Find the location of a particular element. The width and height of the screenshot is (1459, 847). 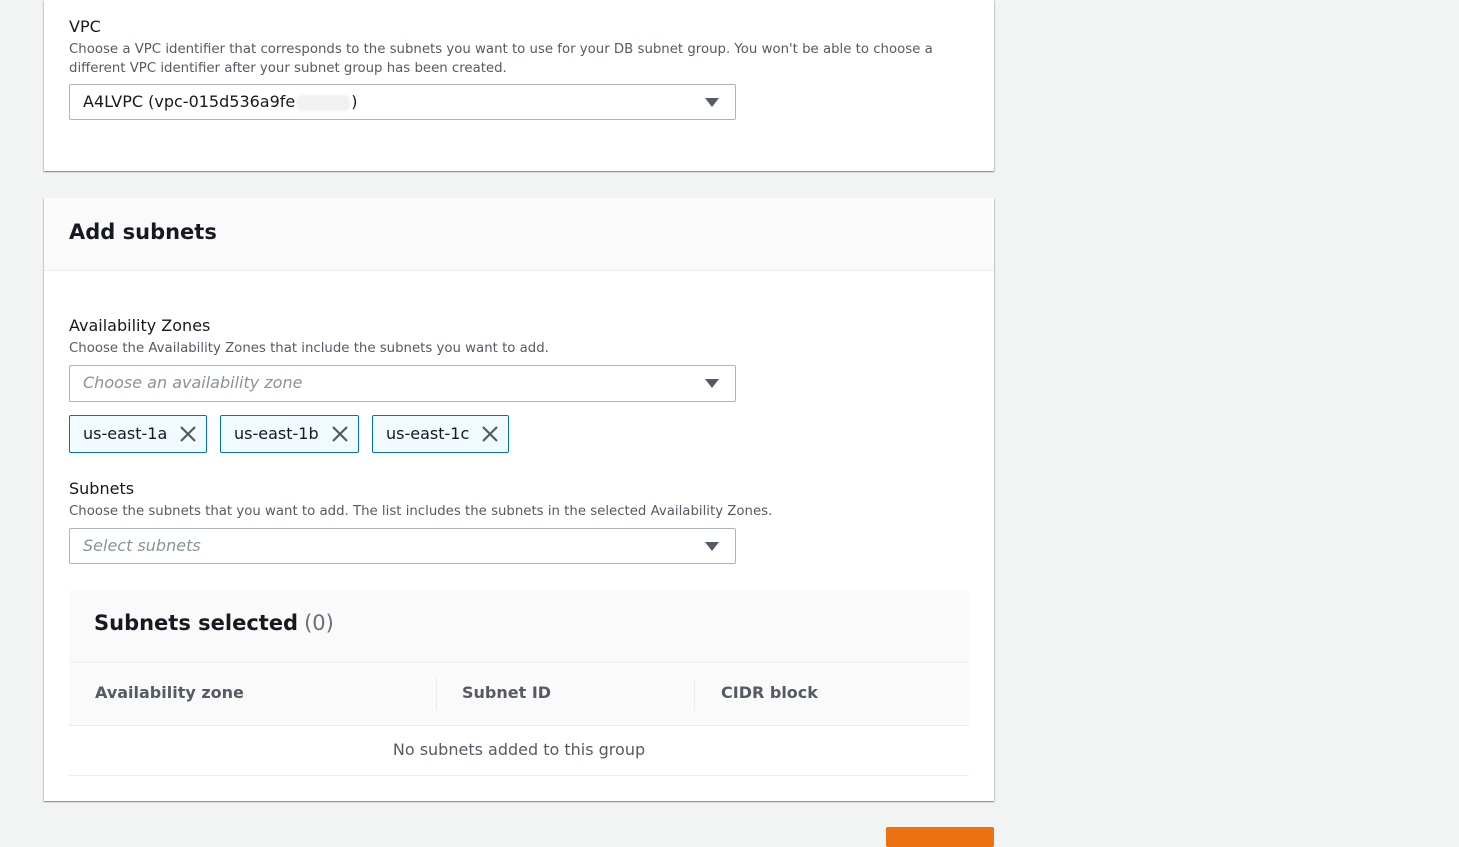

az-token-us-east-1b: us-east-1b is located at coordinates (289, 434).